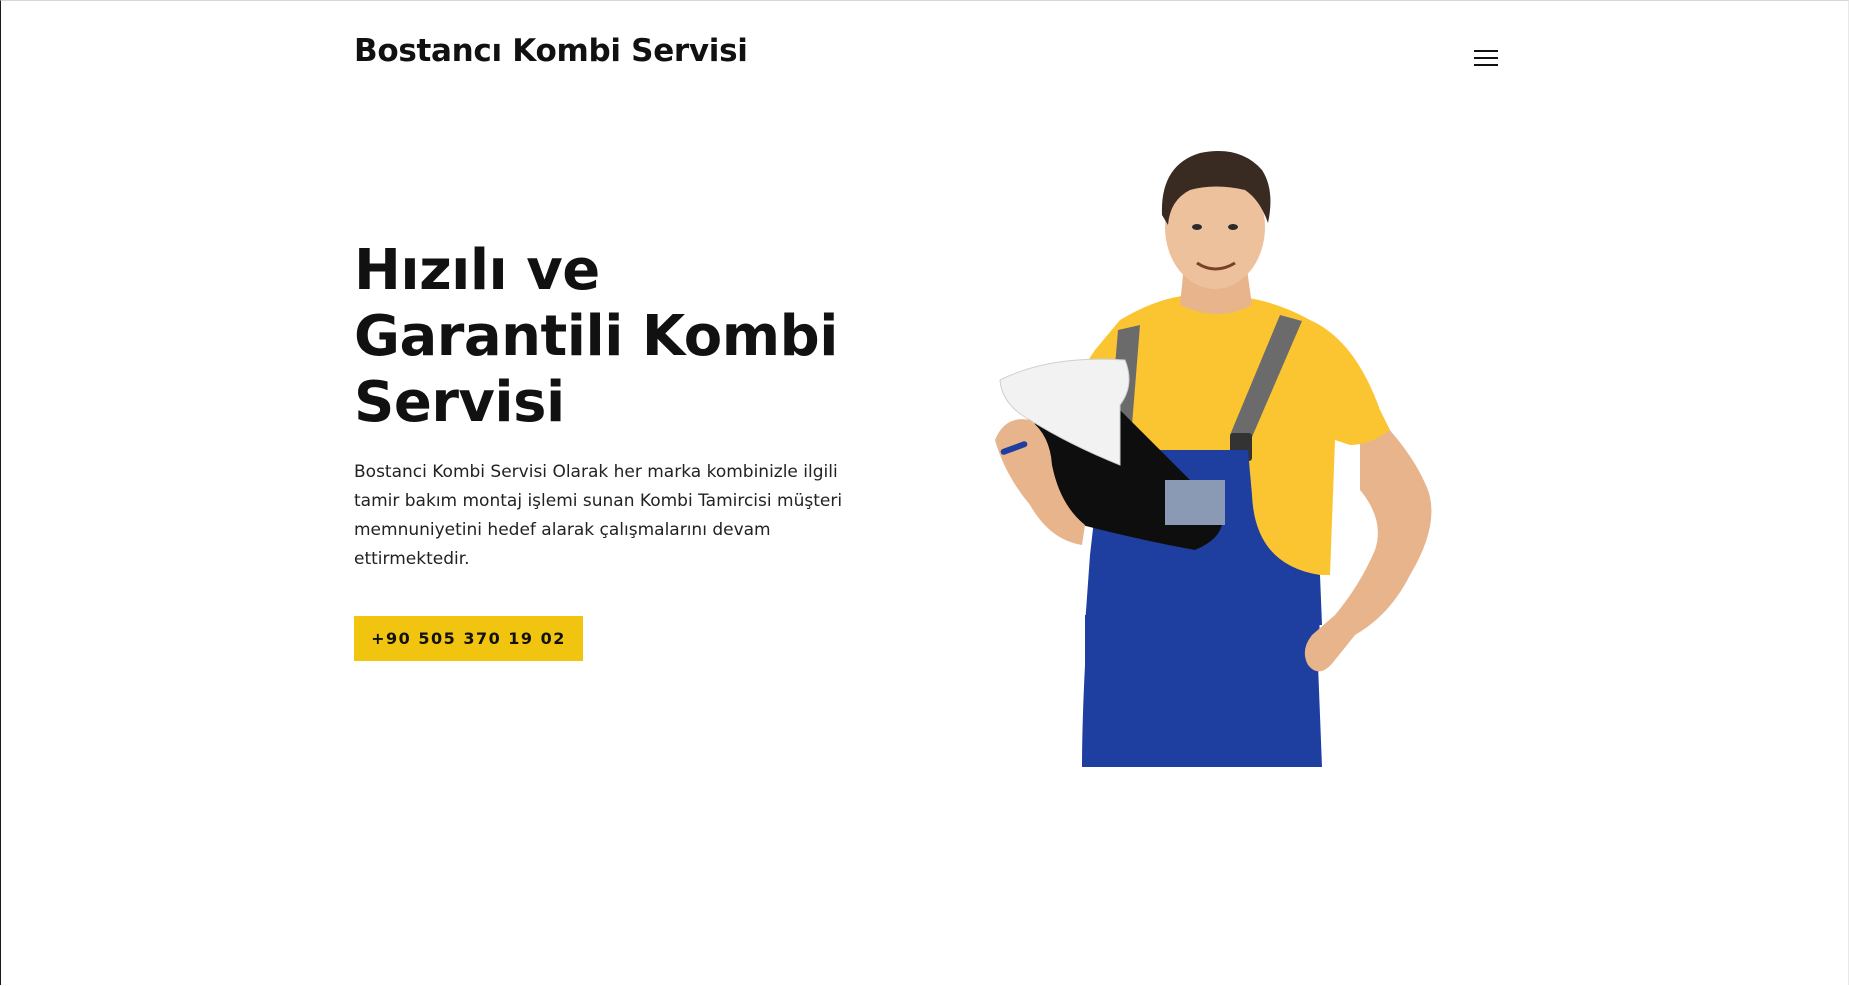 Image resolution: width=1849 pixels, height=986 pixels. I want to click on hero-title: Hızılı ve Garantili Kombi Servisi, so click(604, 337).